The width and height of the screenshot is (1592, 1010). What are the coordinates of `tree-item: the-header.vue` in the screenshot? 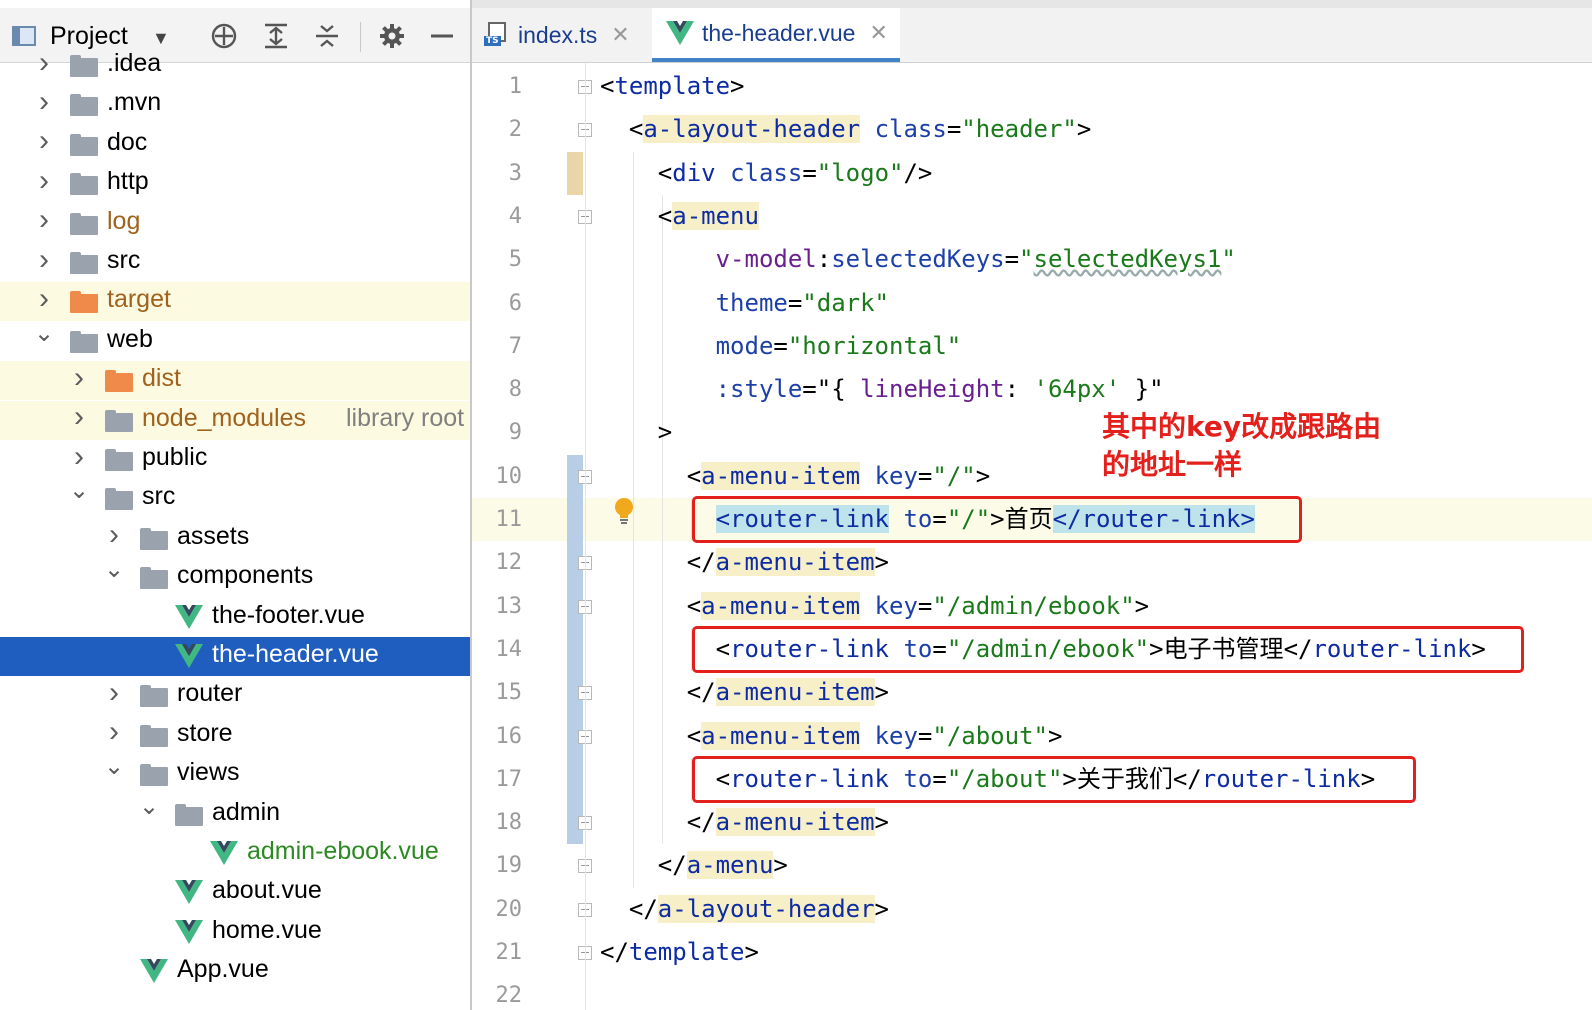 It's located at (235, 656).